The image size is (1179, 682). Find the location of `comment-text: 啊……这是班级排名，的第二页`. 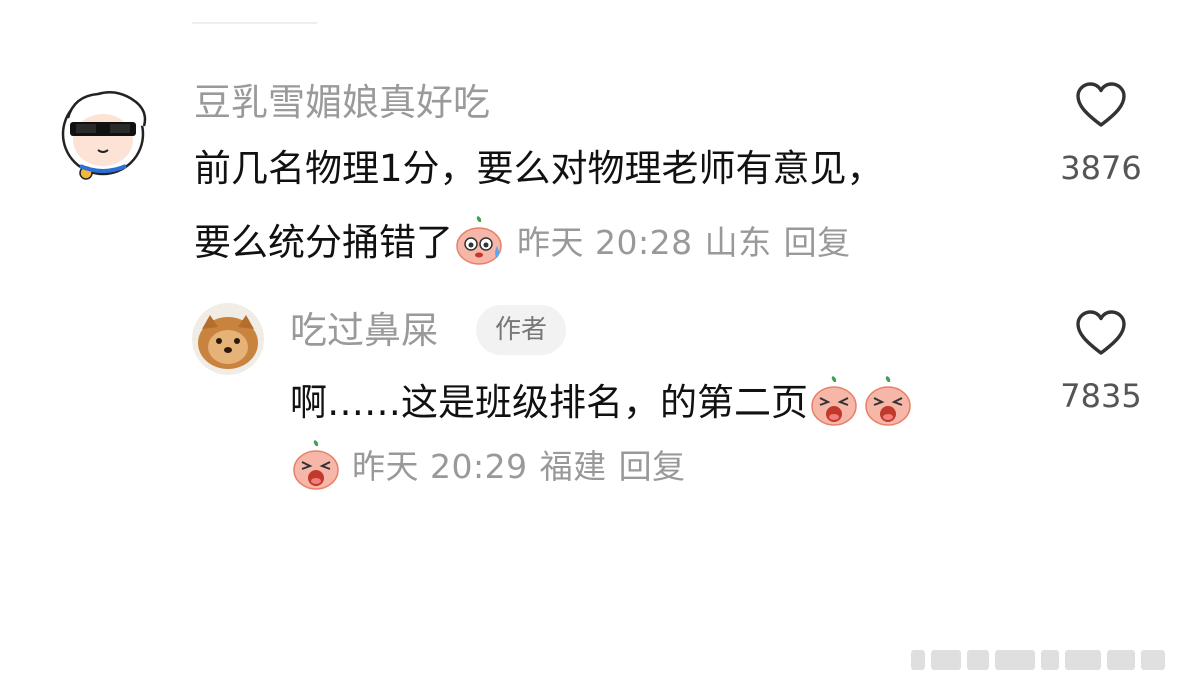

comment-text: 啊……这是班级排名，的第二页 is located at coordinates (549, 402).